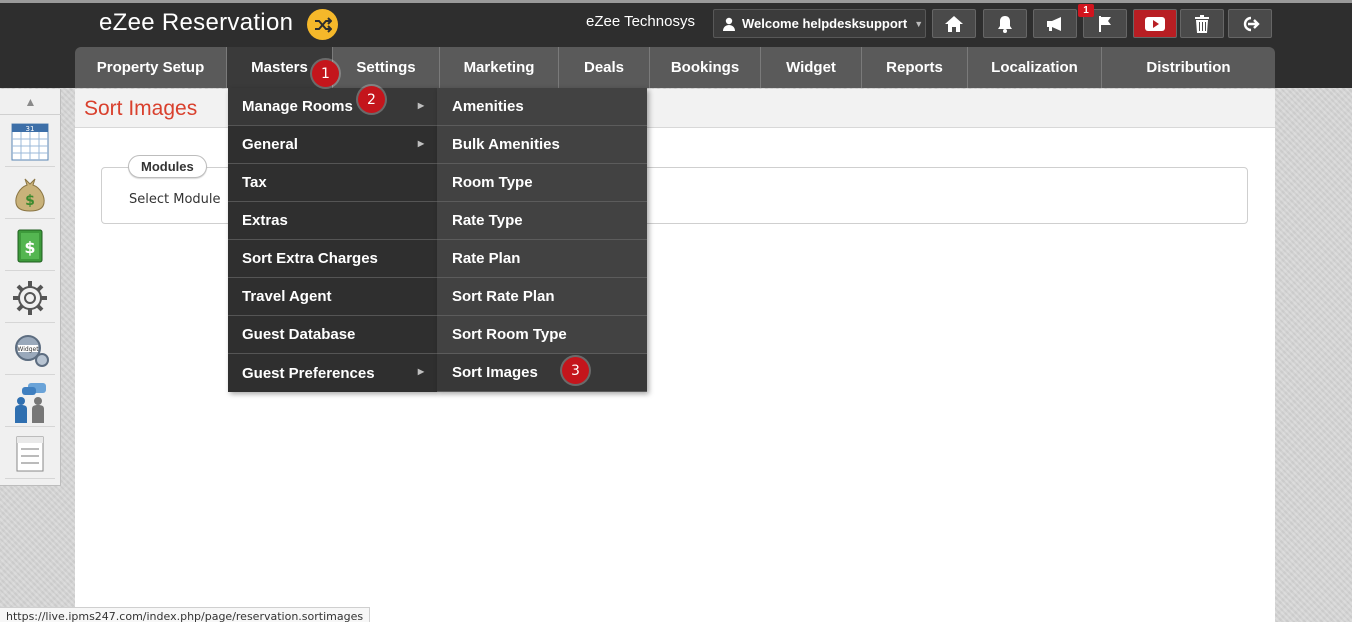 The image size is (1352, 622). Describe the element at coordinates (954, 23) in the screenshot. I see `home-icon` at that location.